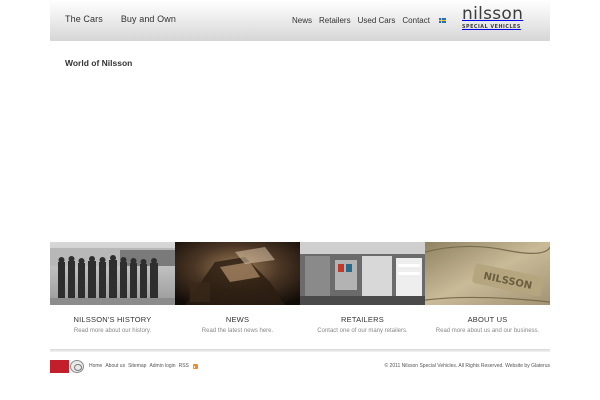 The width and height of the screenshot is (600, 400). Describe the element at coordinates (77, 366) in the screenshot. I see `certification-seal-icon` at that location.